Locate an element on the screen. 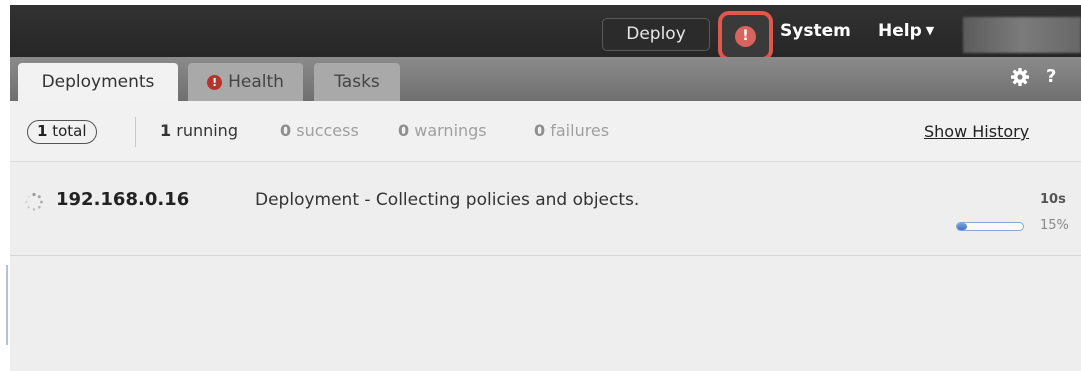 Image resolution: width=1081 pixels, height=371 pixels. warnings-filter: 0 warnings is located at coordinates (442, 130).